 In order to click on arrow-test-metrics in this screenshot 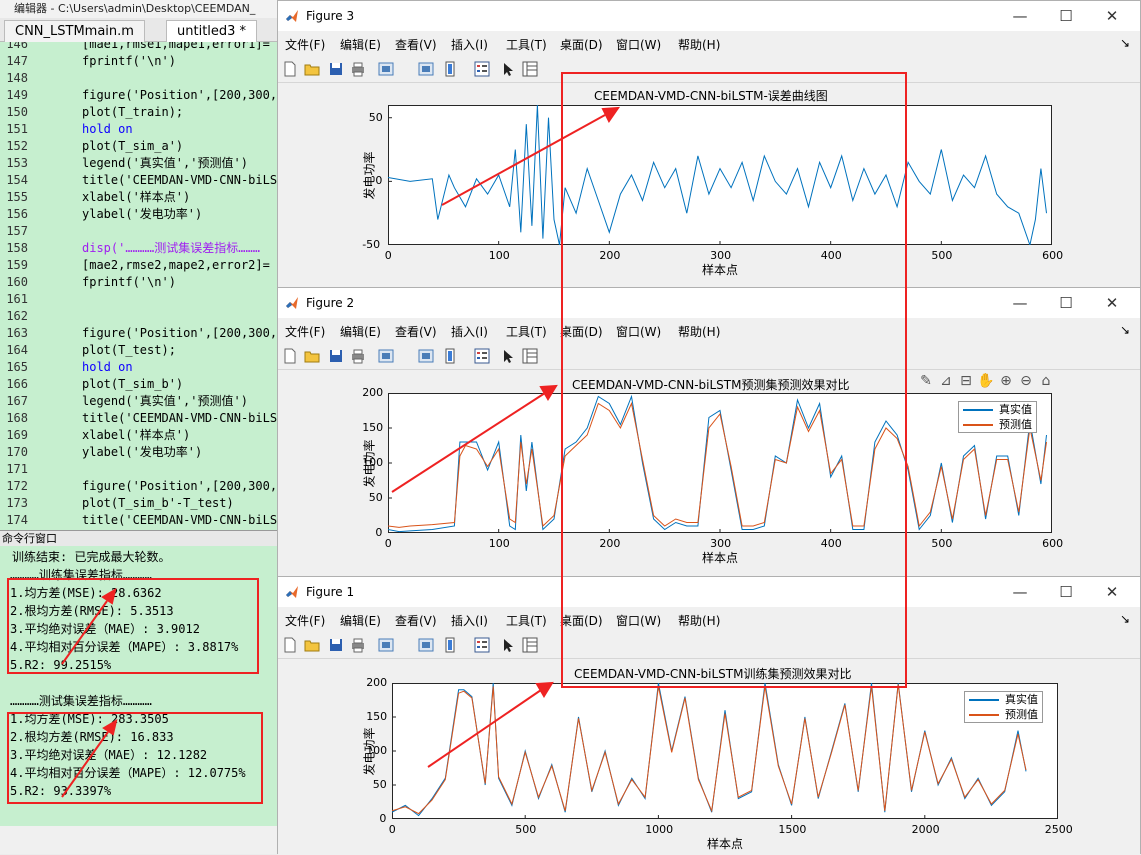, I will do `click(85, 764)`.